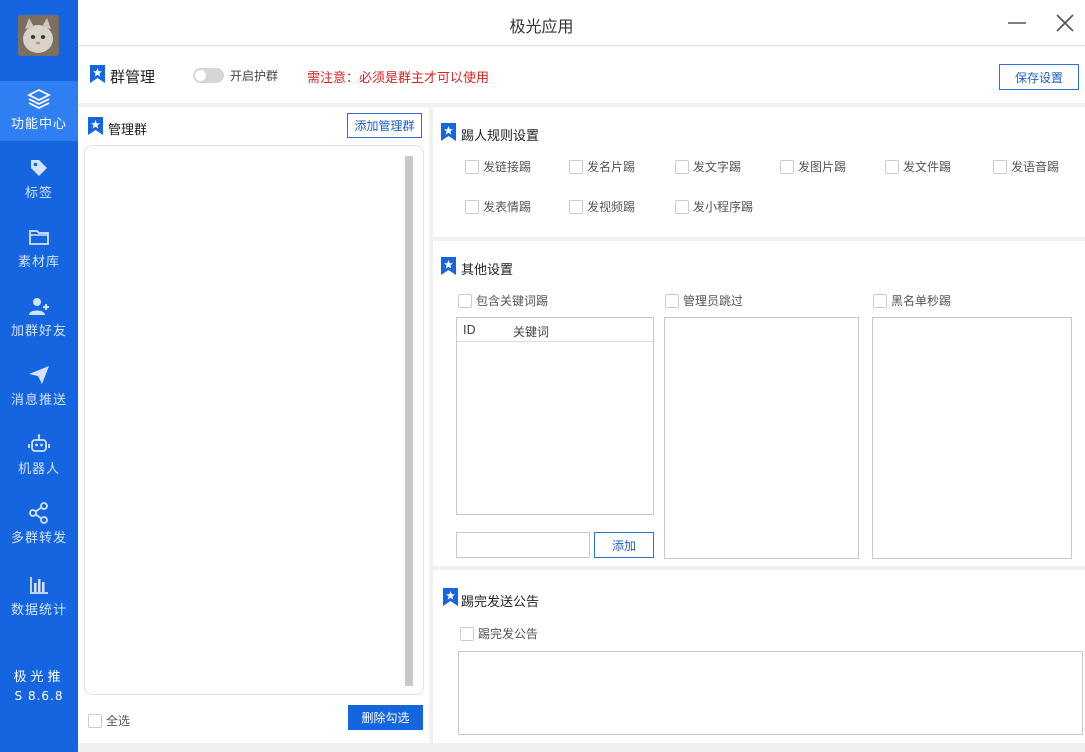  I want to click on rule-miniprogram-checkbox: 发小程序踢, so click(714, 206).